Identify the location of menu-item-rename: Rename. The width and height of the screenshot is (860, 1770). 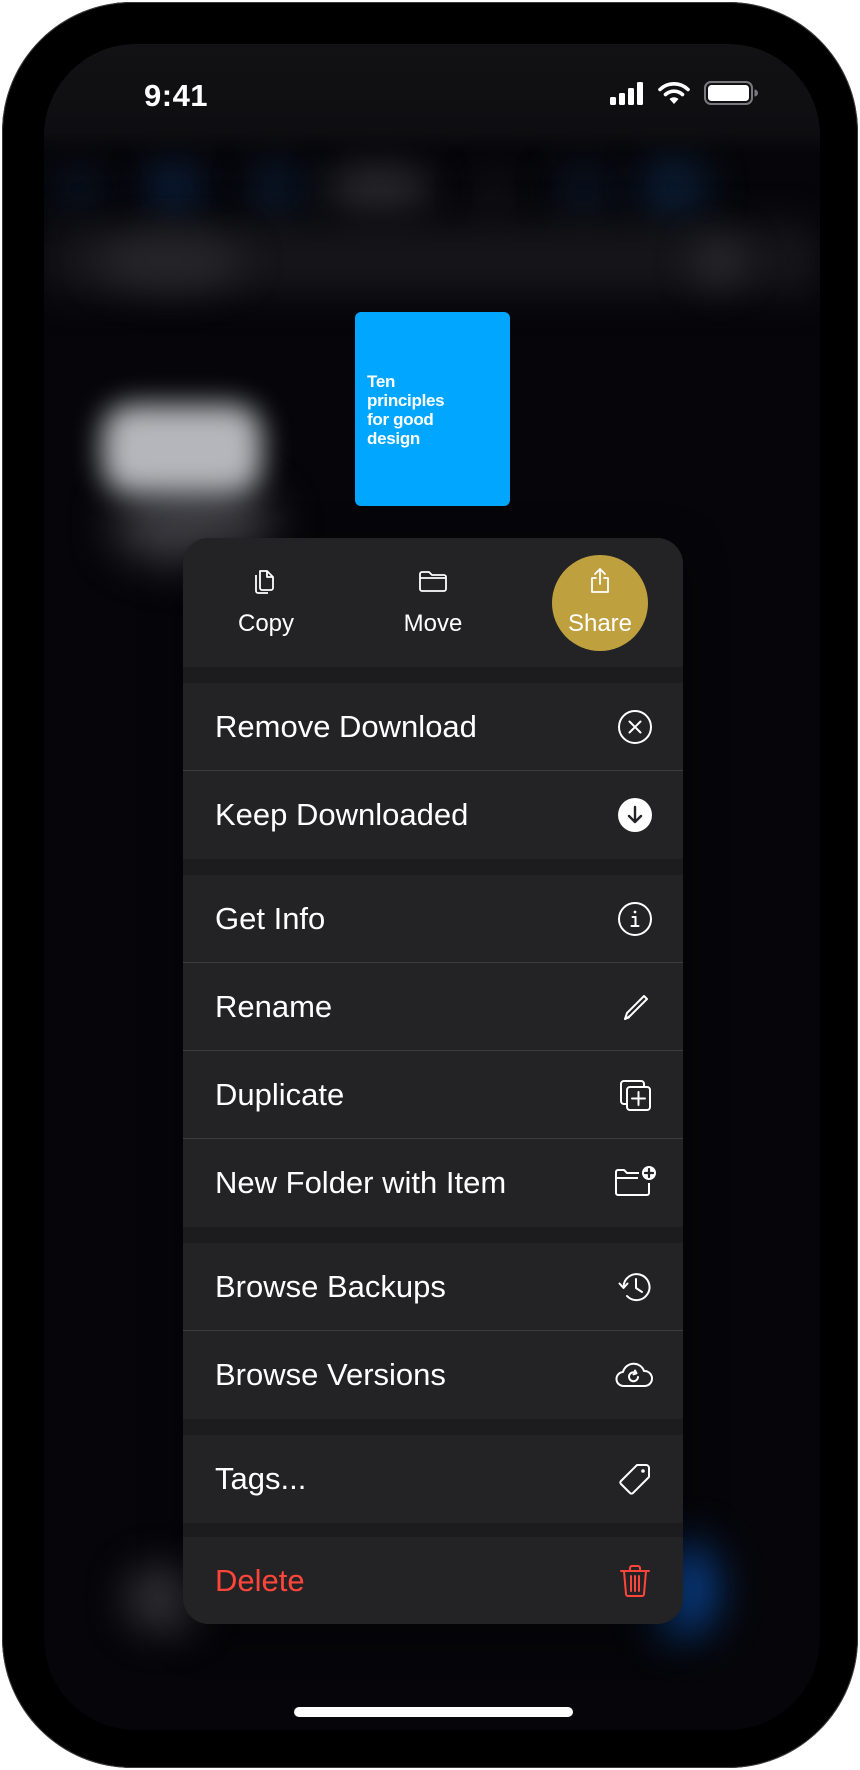
(433, 1007).